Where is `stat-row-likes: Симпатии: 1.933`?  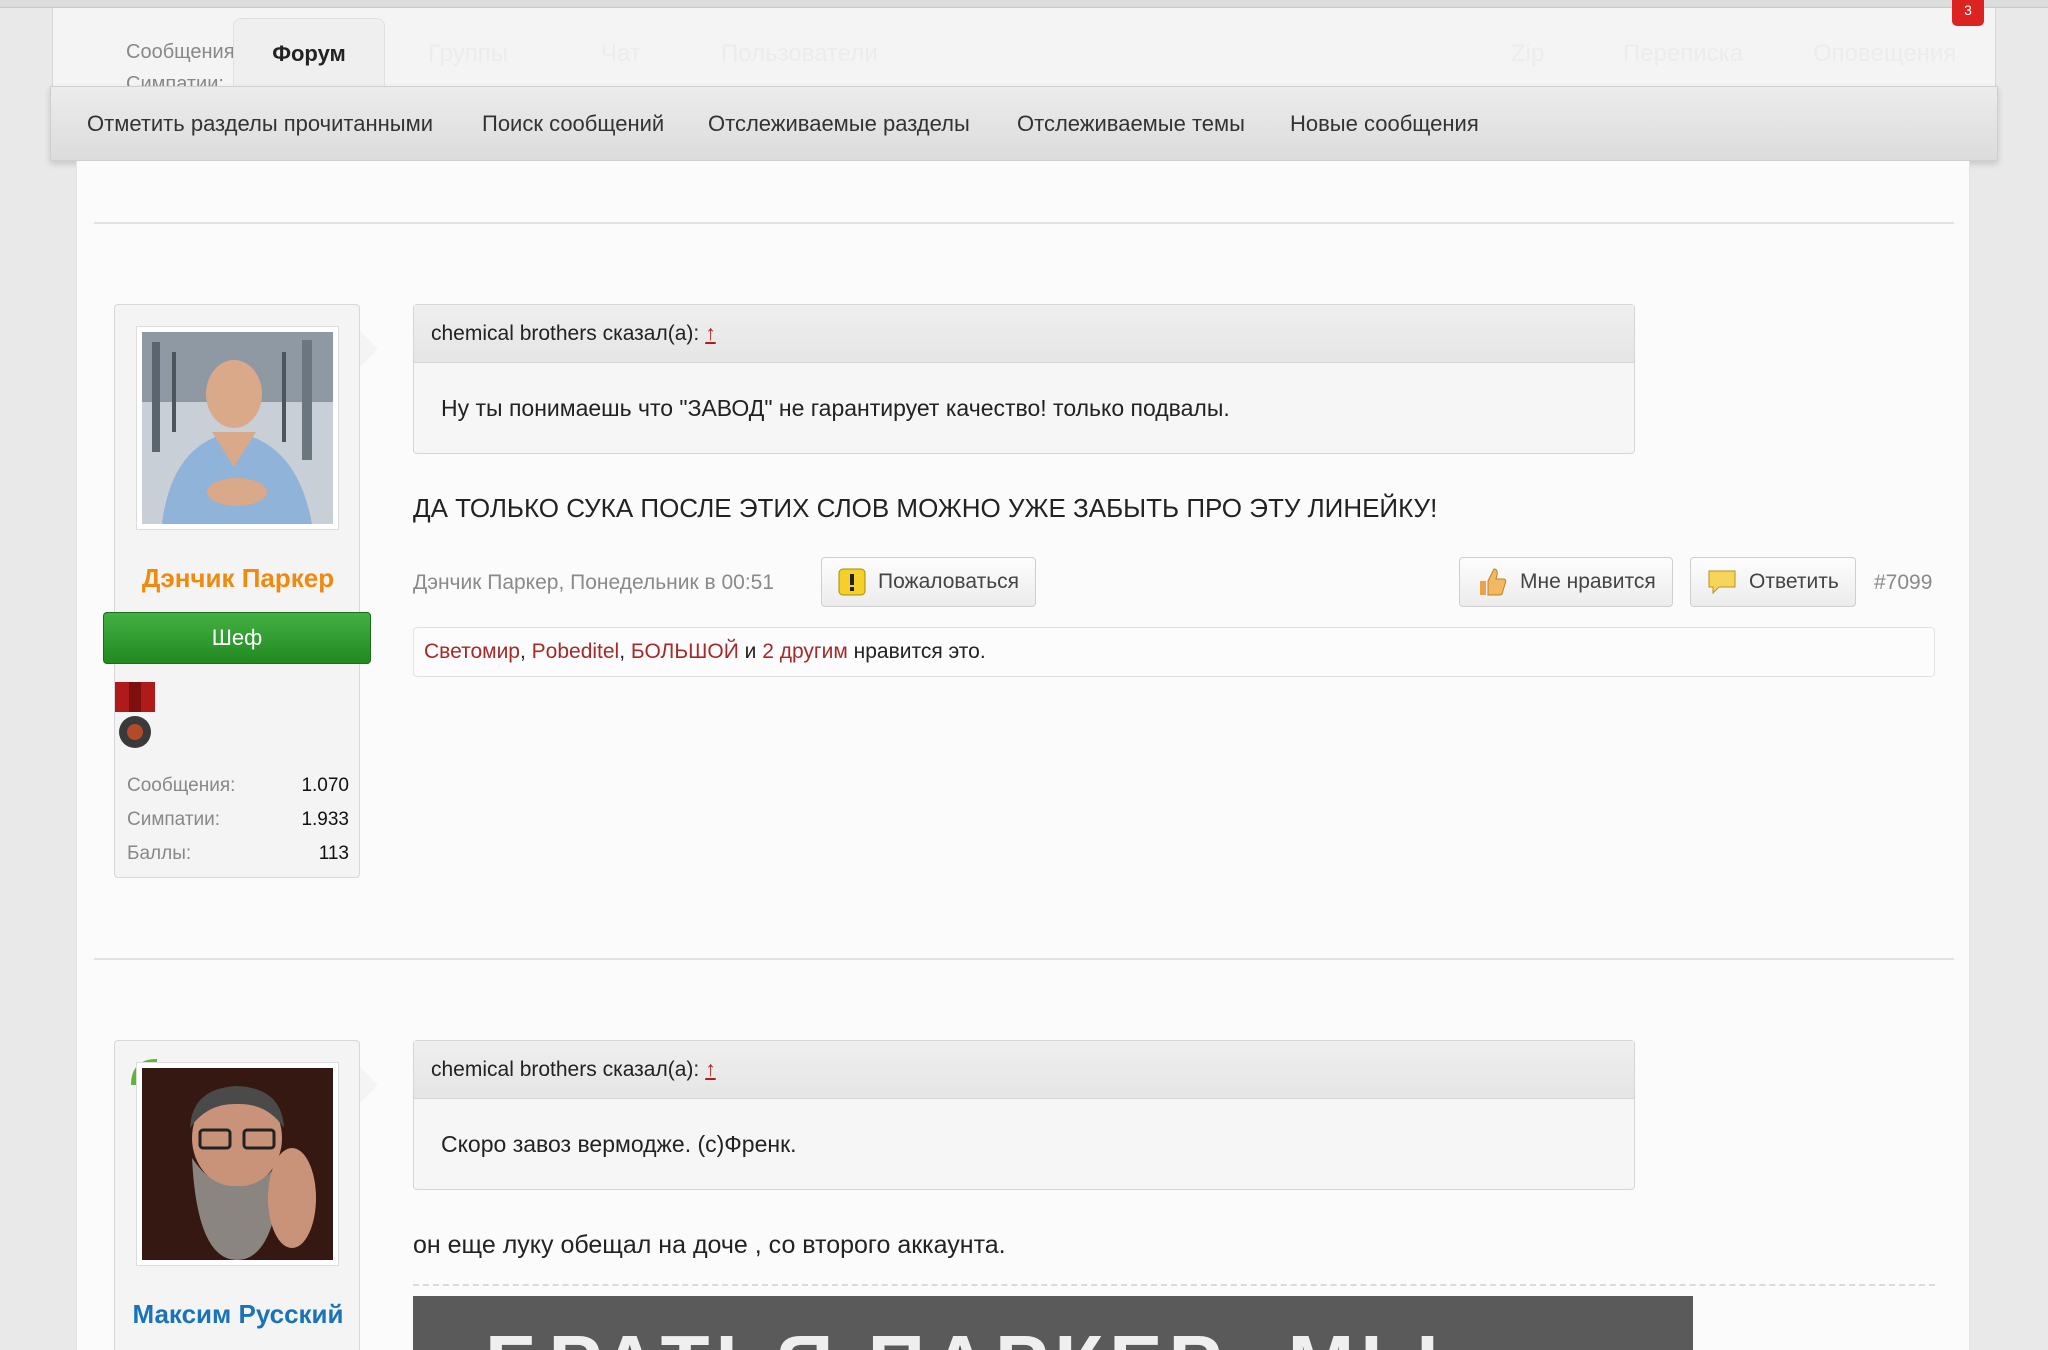
stat-row-likes: Симпатии: 1.933 is located at coordinates (238, 820).